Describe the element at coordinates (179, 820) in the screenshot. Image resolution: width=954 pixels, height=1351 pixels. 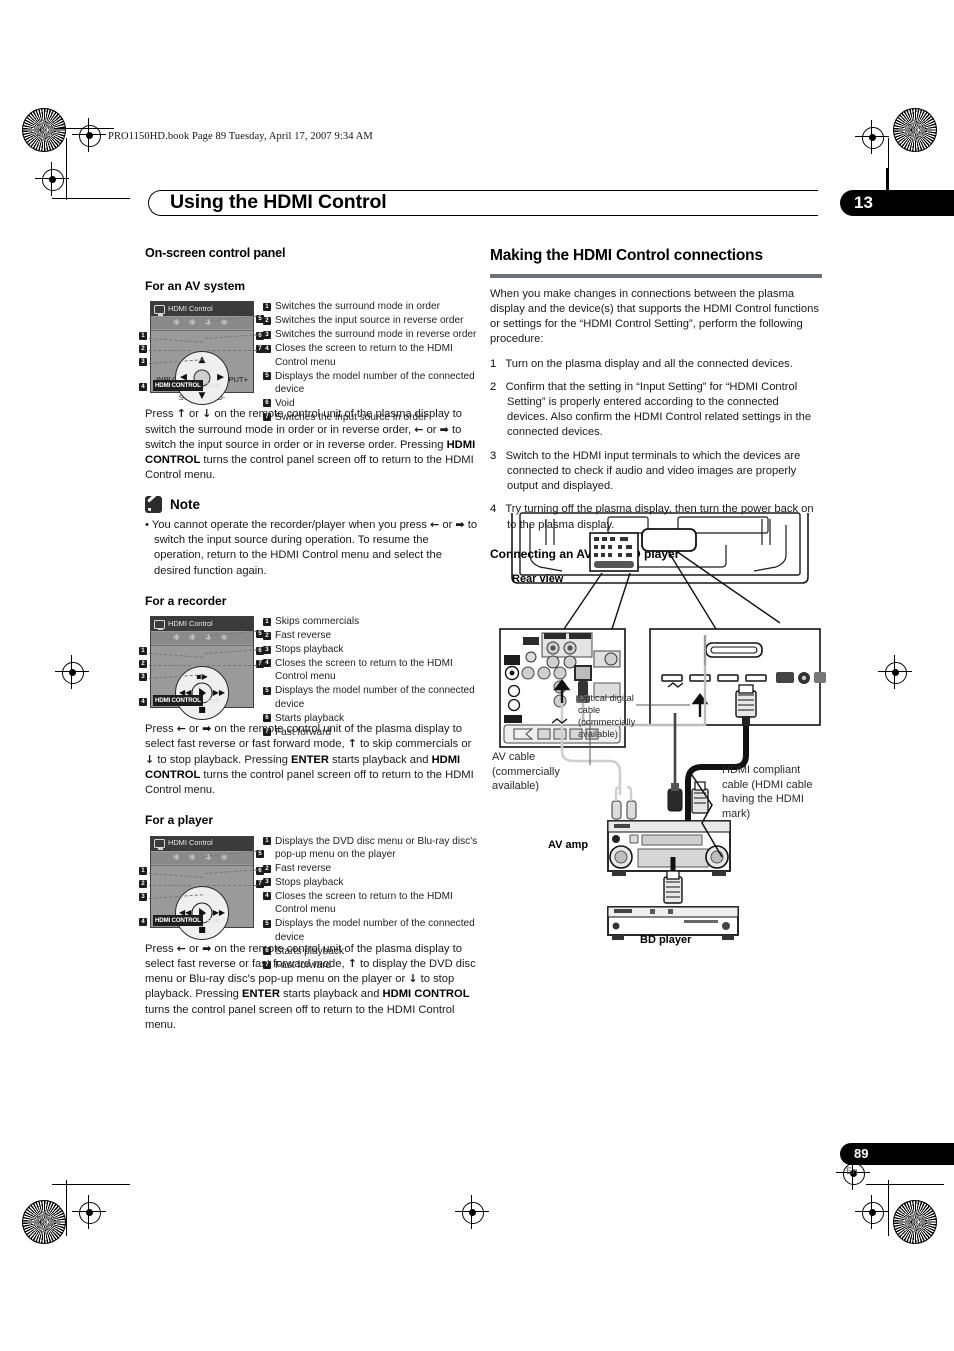
I see `player-heading: For a player` at that location.